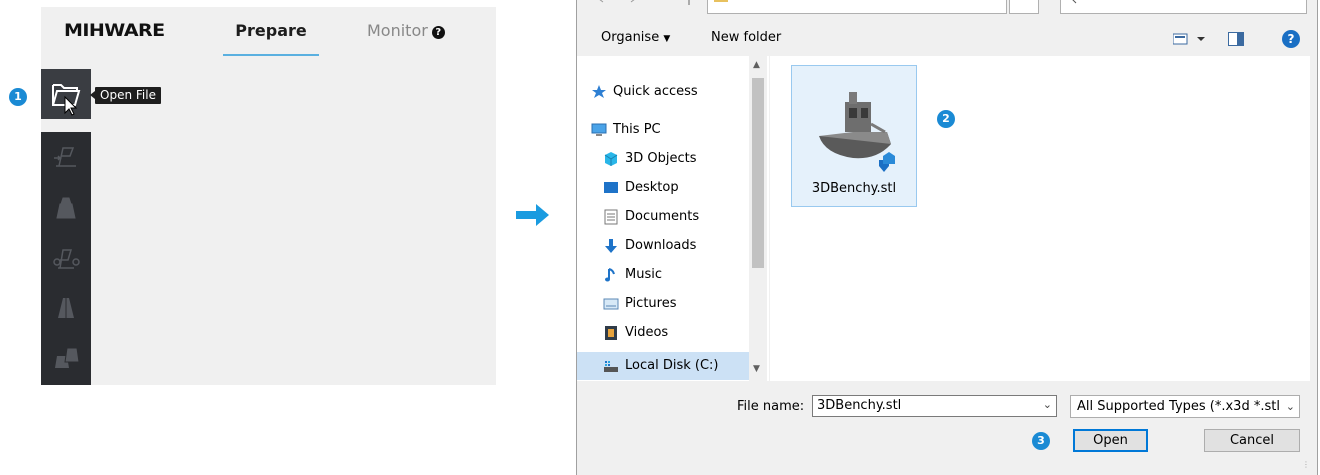  What do you see at coordinates (652, 187) in the screenshot?
I see `nav-item-label: Desktop` at bounding box center [652, 187].